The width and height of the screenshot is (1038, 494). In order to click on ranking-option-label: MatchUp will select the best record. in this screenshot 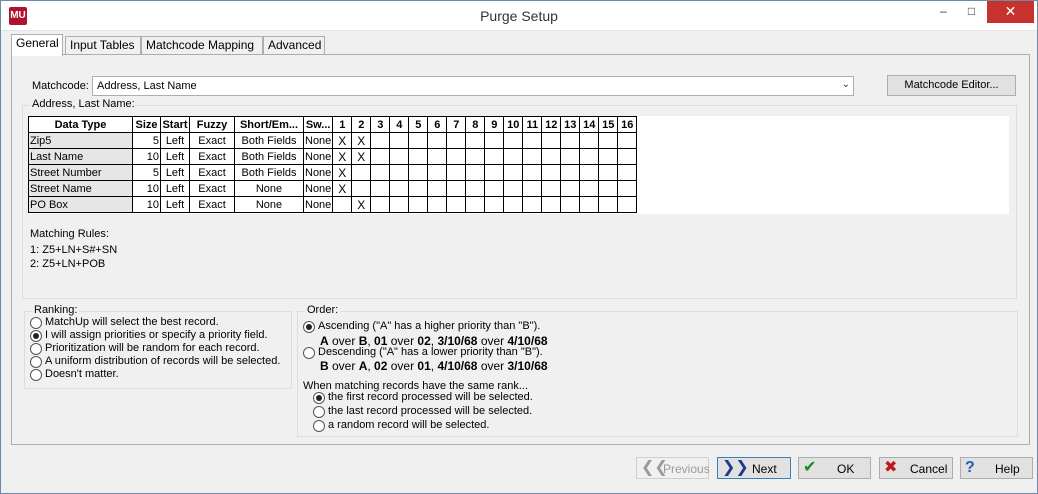, I will do `click(132, 322)`.